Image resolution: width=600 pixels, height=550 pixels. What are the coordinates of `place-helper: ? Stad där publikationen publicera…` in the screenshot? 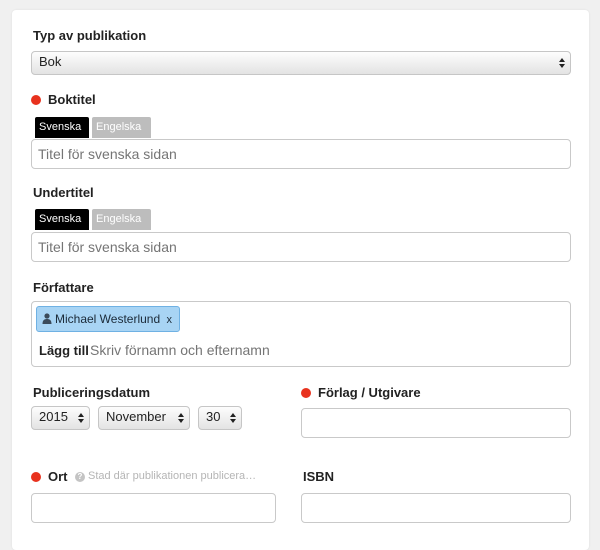 It's located at (165, 476).